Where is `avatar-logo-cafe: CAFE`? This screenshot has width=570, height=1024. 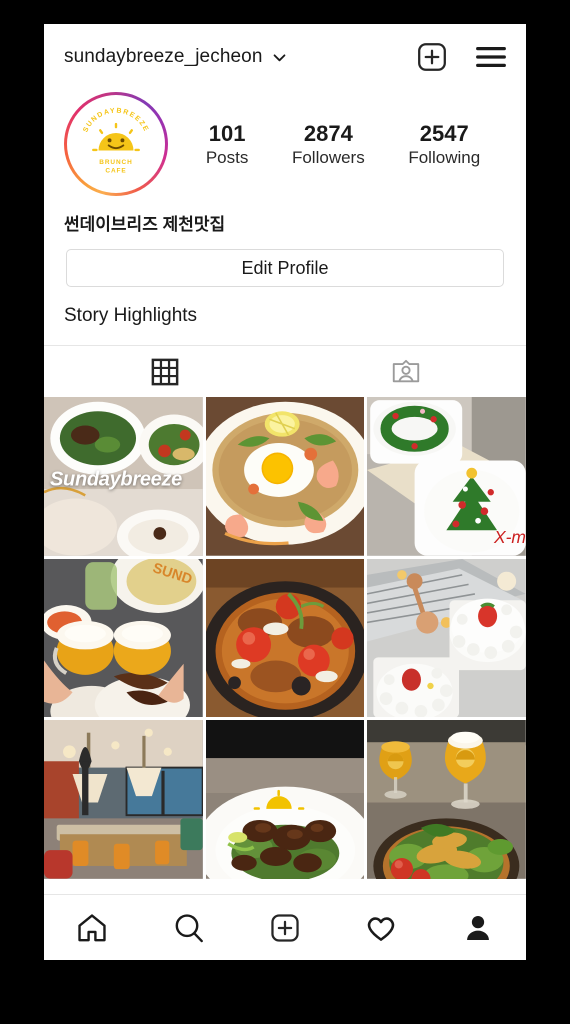
avatar-logo-cafe: CAFE is located at coordinates (115, 171).